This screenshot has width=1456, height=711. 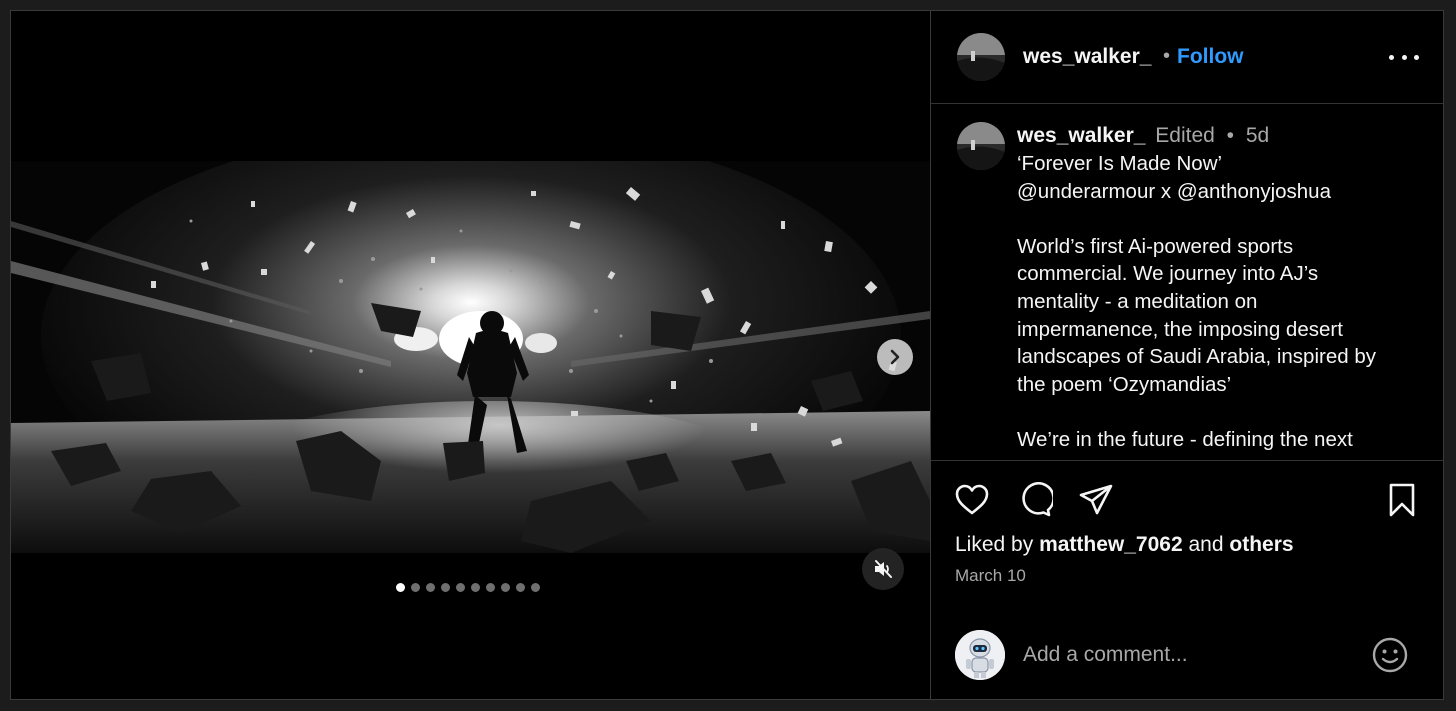 I want to click on caption-line: commercial. We journey into AJ’s, so click(x=1168, y=274).